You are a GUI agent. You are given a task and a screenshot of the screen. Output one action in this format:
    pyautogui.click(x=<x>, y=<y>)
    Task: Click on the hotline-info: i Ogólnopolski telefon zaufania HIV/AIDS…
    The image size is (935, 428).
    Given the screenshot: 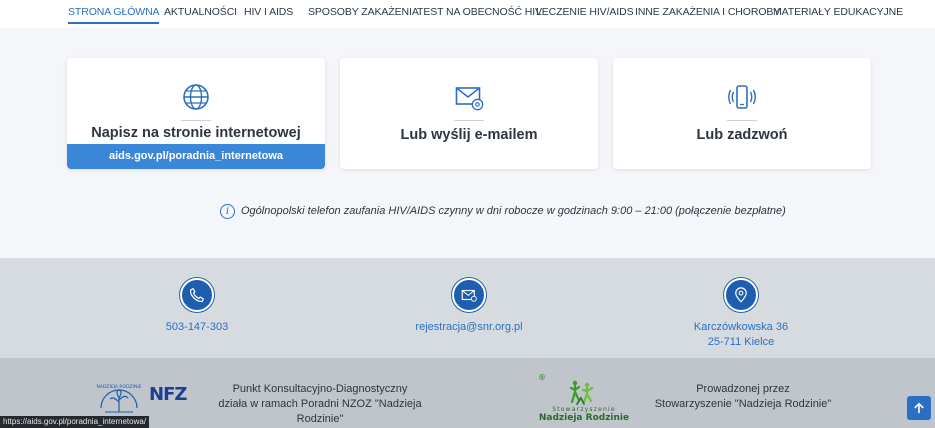 What is the action you would take?
    pyautogui.click(x=503, y=211)
    